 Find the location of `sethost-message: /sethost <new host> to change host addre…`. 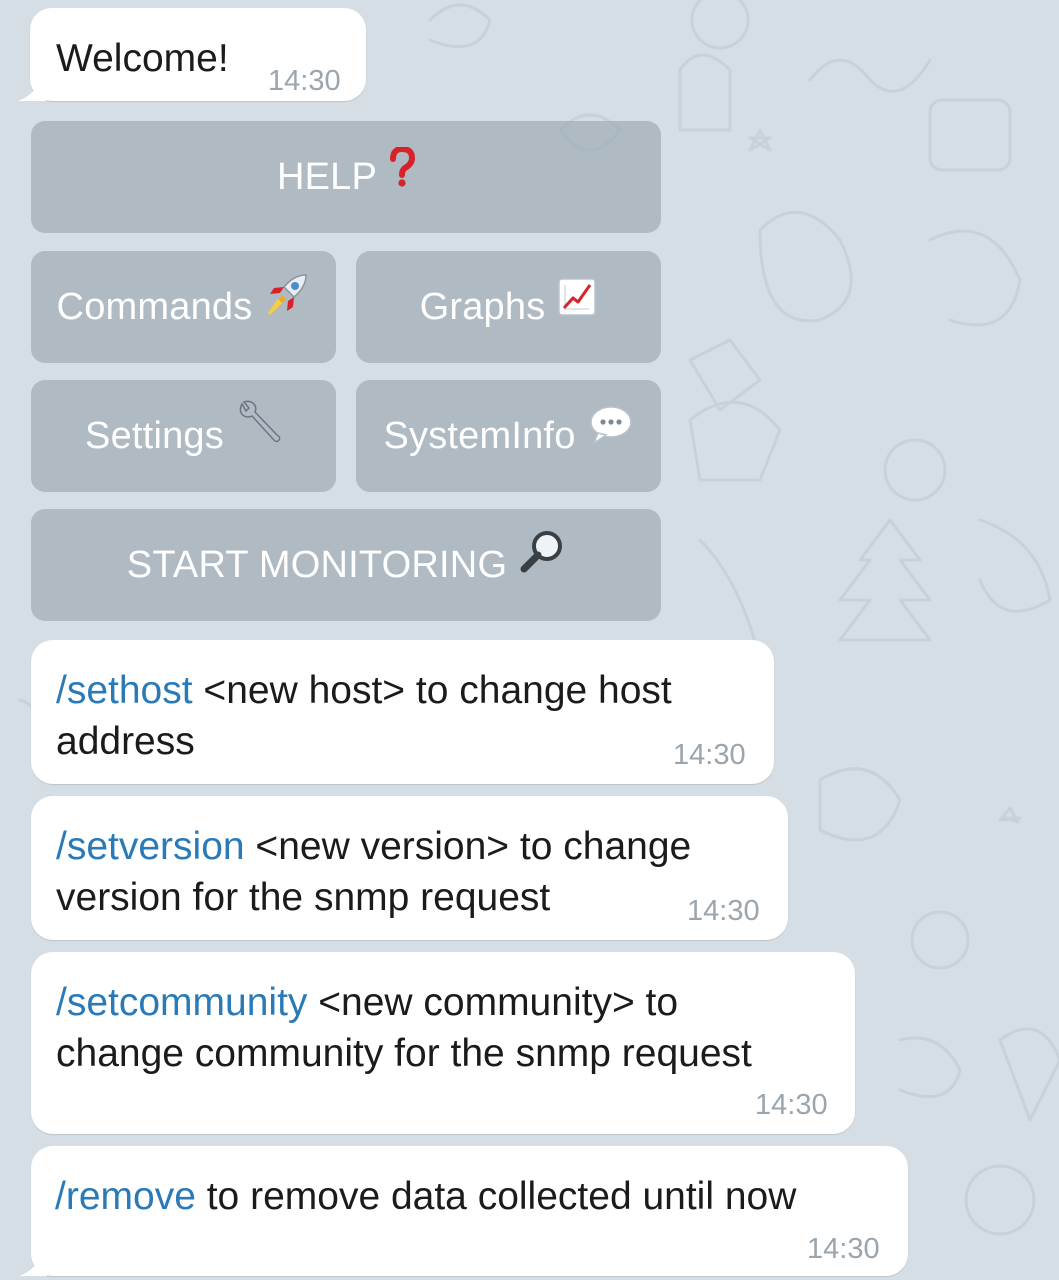

sethost-message: /sethost <new host> to change host addre… is located at coordinates (402, 712).